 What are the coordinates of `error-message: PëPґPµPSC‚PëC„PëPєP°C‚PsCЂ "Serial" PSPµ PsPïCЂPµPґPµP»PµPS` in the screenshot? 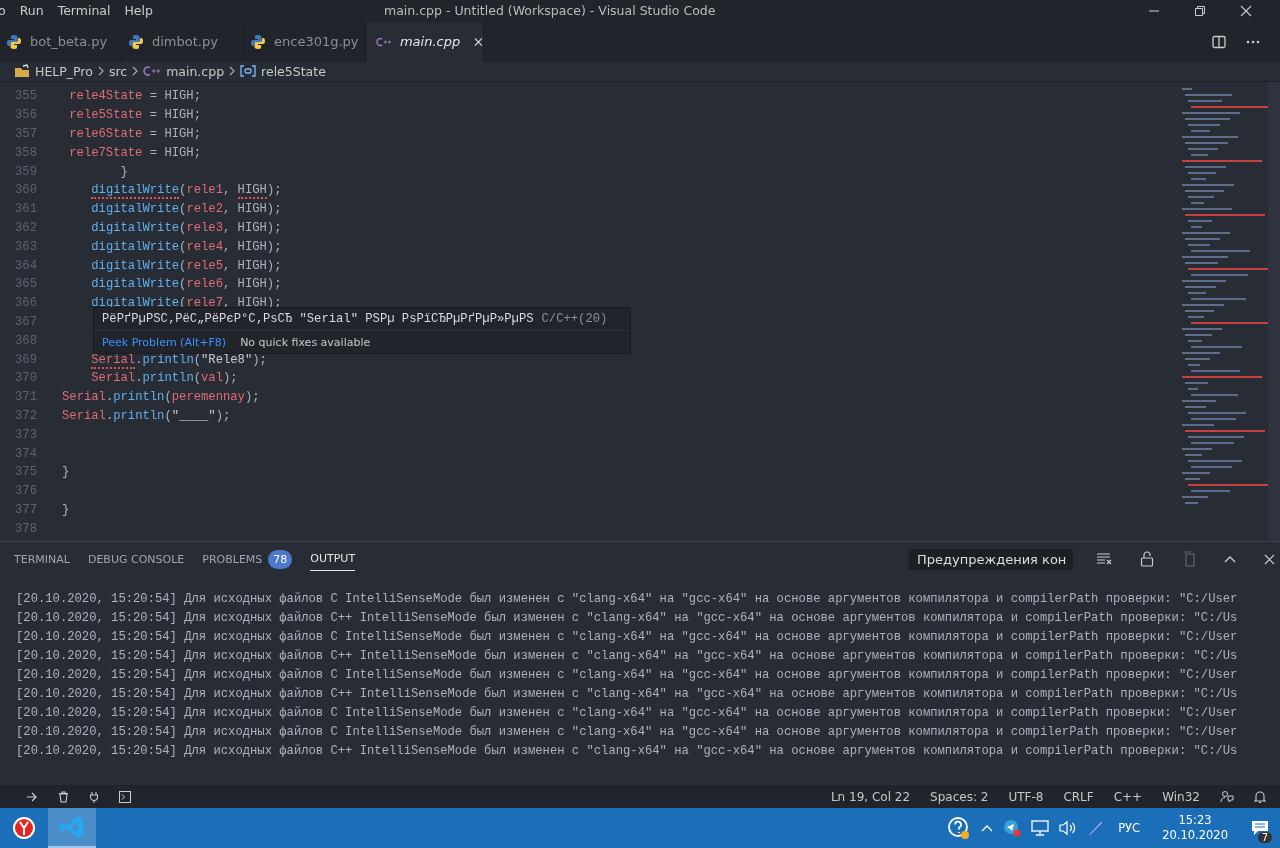 It's located at (318, 319).